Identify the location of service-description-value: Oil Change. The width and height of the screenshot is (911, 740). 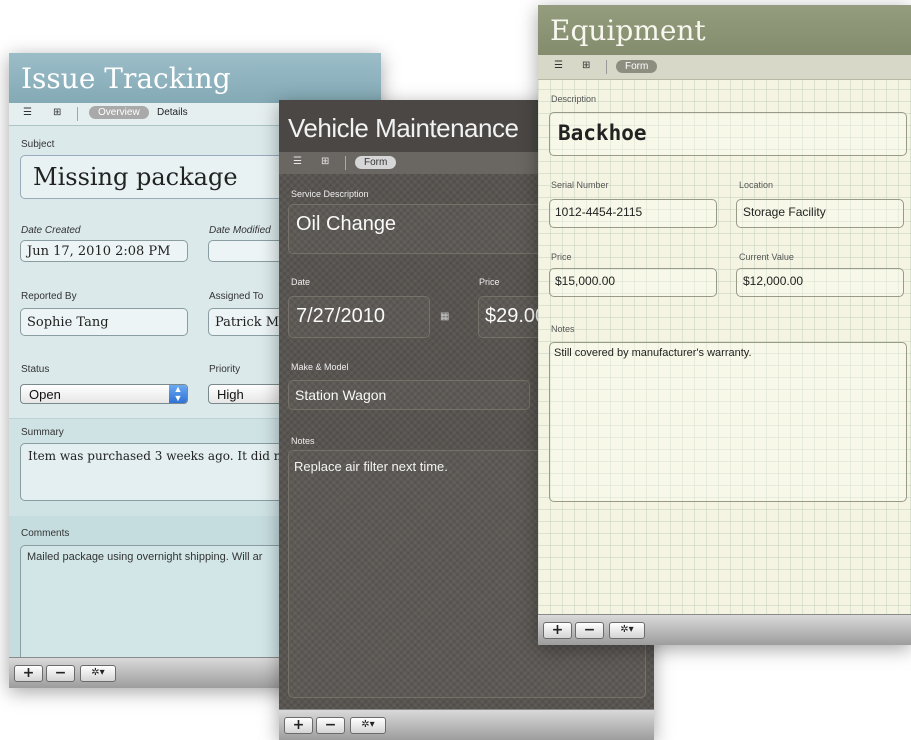
(346, 224).